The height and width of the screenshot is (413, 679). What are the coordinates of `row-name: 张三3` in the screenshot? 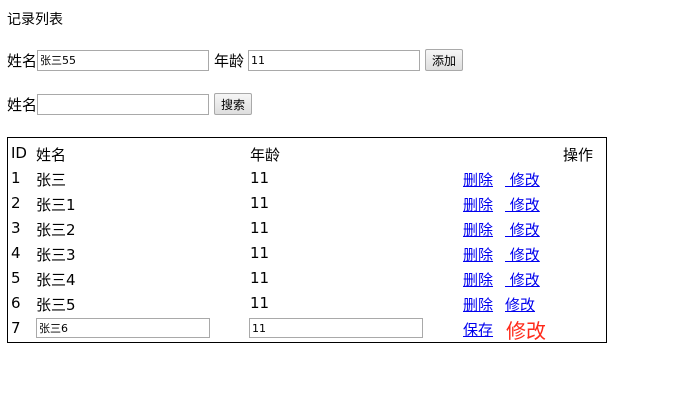 It's located at (56, 255).